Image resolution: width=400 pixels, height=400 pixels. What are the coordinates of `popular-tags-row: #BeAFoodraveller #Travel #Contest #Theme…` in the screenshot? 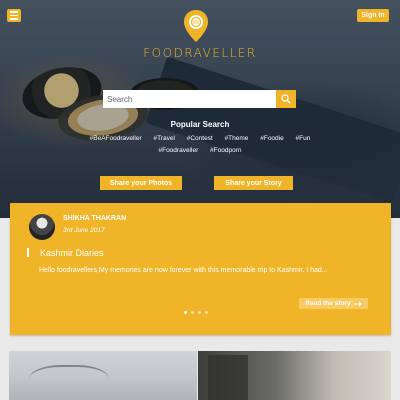 It's located at (200, 138).